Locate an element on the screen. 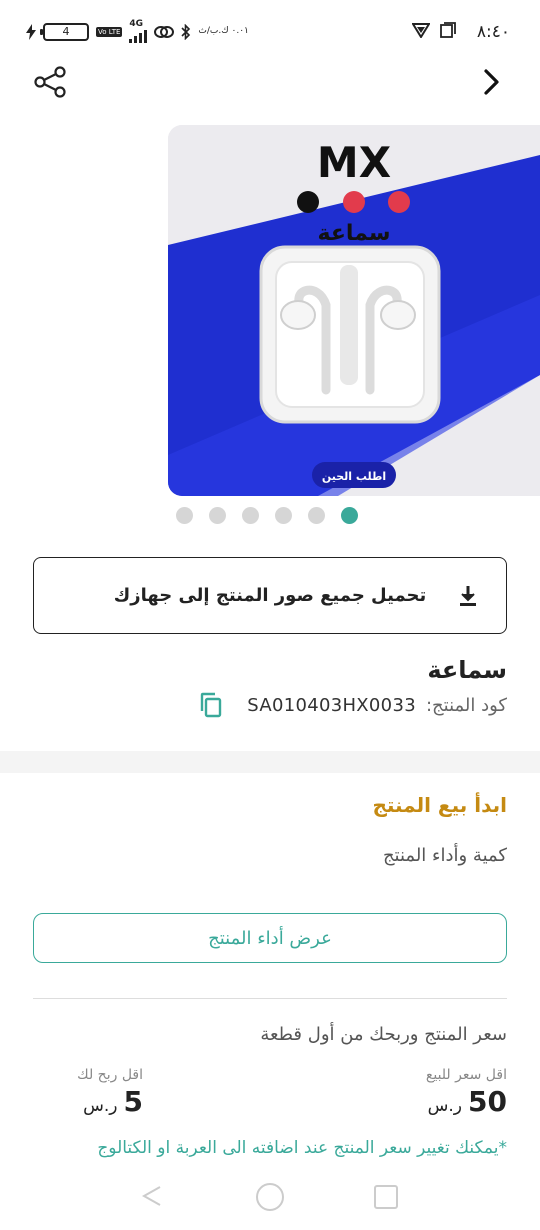 This screenshot has width=540, height=1230. network-group: 4G is located at coordinates (138, 31).